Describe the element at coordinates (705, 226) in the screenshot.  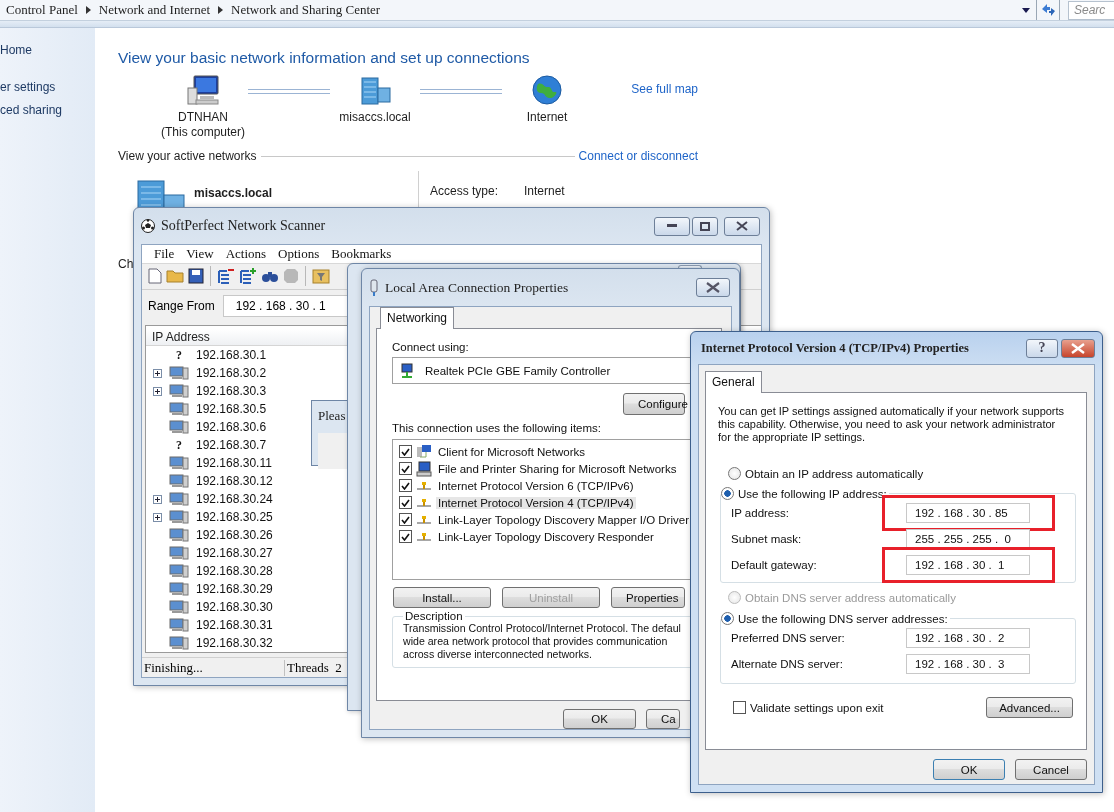
I see `maximize-button` at that location.